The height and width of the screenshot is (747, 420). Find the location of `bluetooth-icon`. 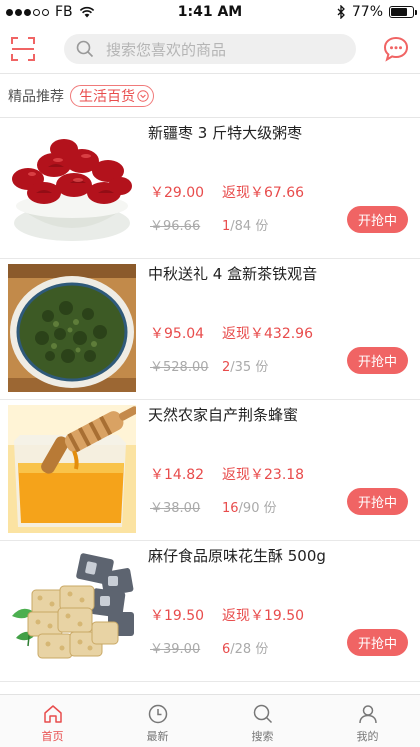

bluetooth-icon is located at coordinates (341, 12).